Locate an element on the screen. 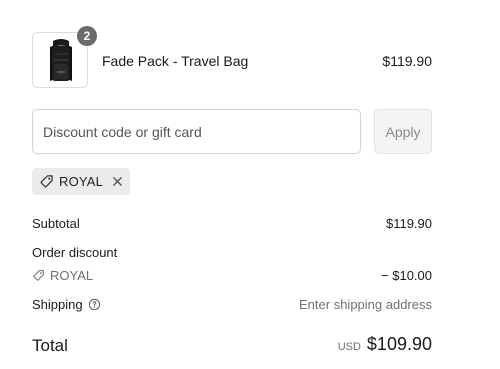 This screenshot has height=369, width=500. help-icon is located at coordinates (94, 304).